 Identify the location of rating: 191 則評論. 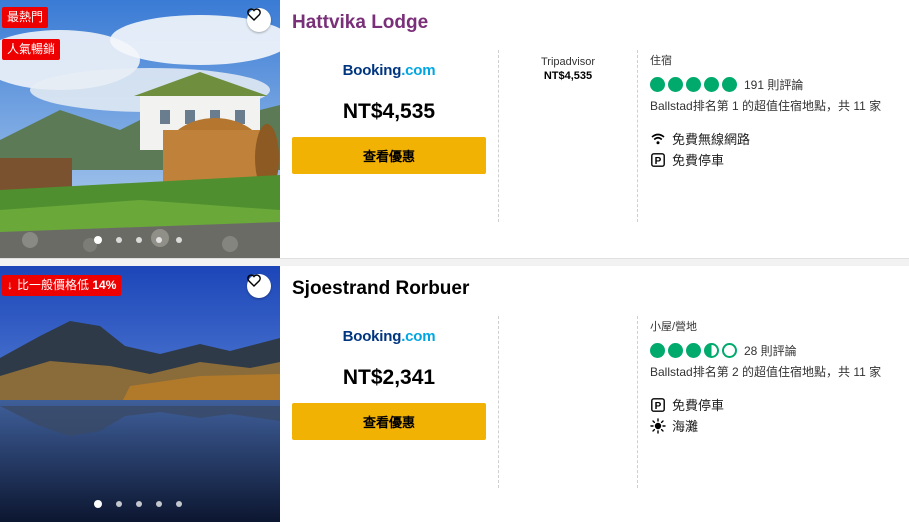
(775, 84).